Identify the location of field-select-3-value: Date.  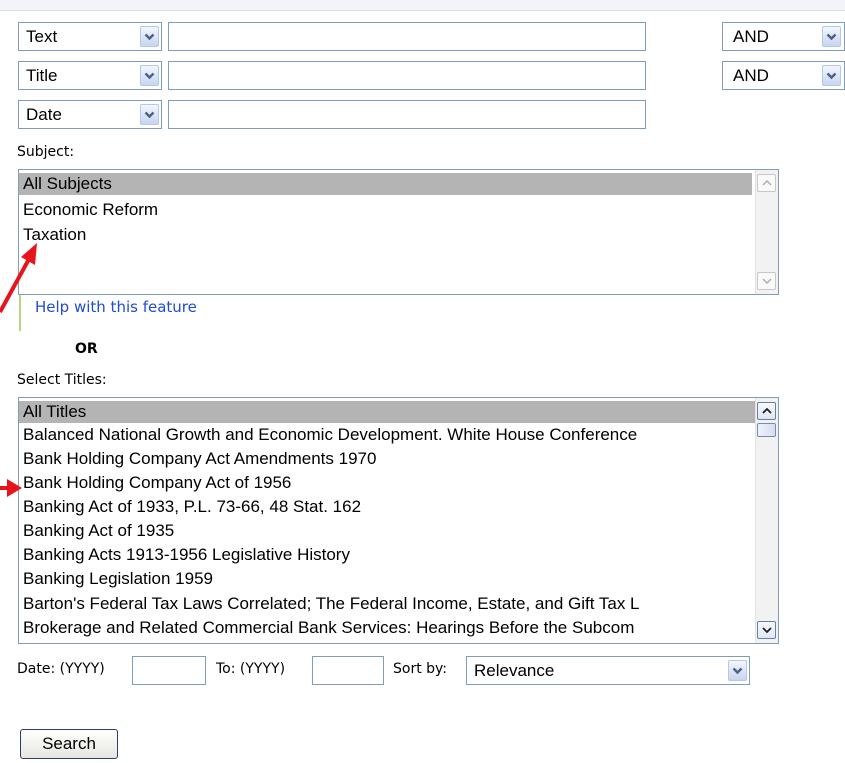
(44, 114).